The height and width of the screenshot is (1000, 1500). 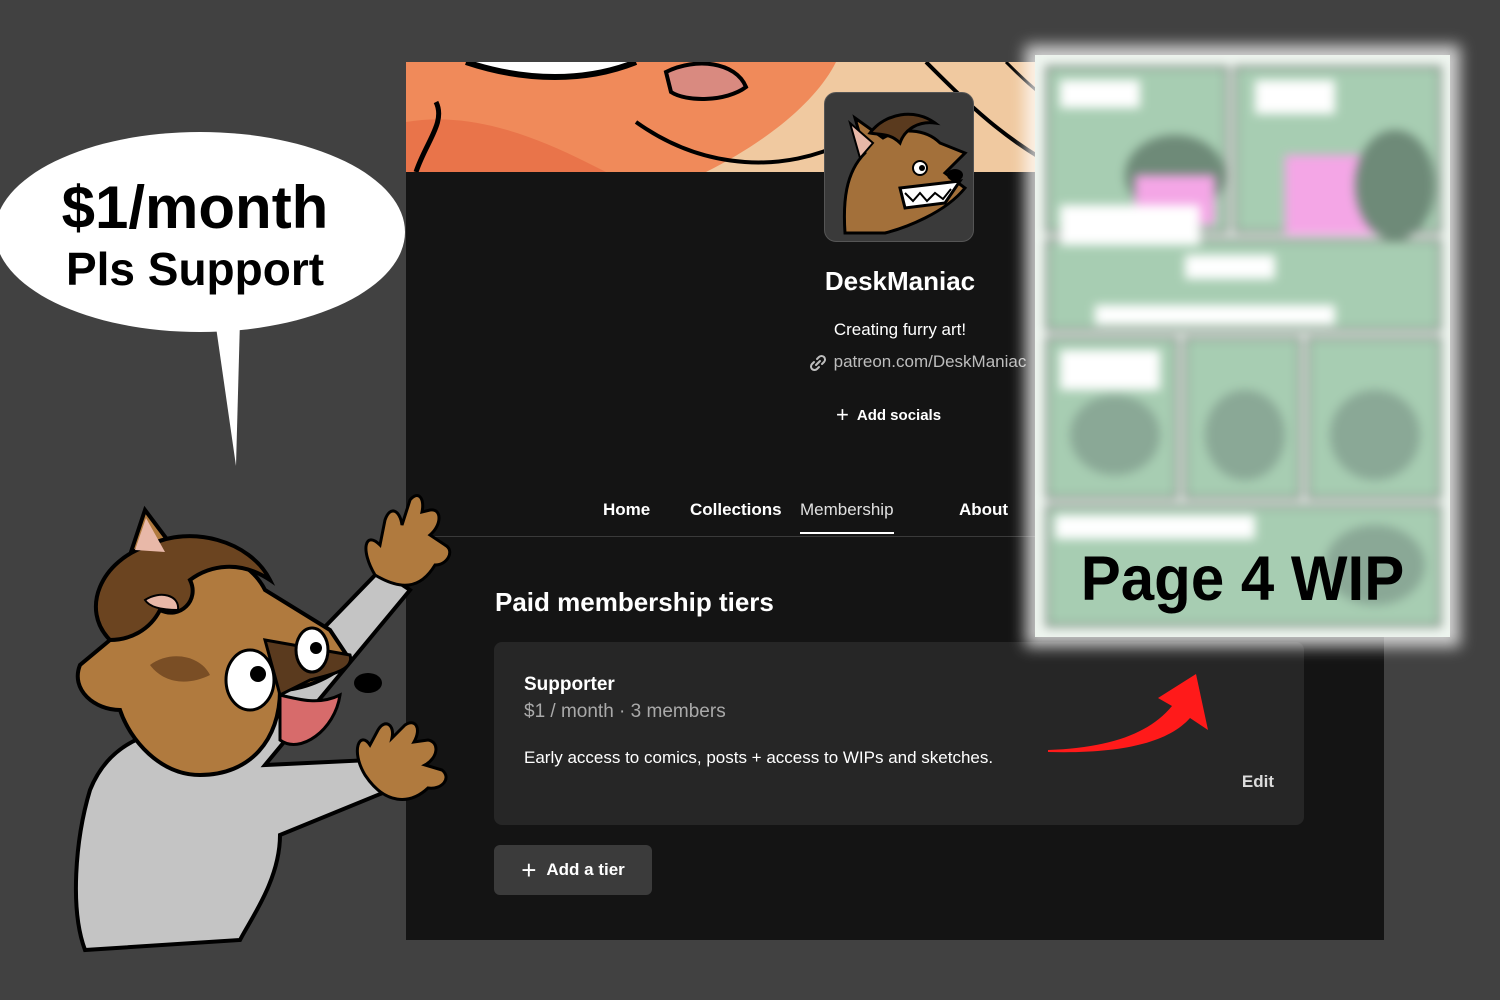 What do you see at coordinates (736, 517) in the screenshot?
I see `tab-collections: Collections` at bounding box center [736, 517].